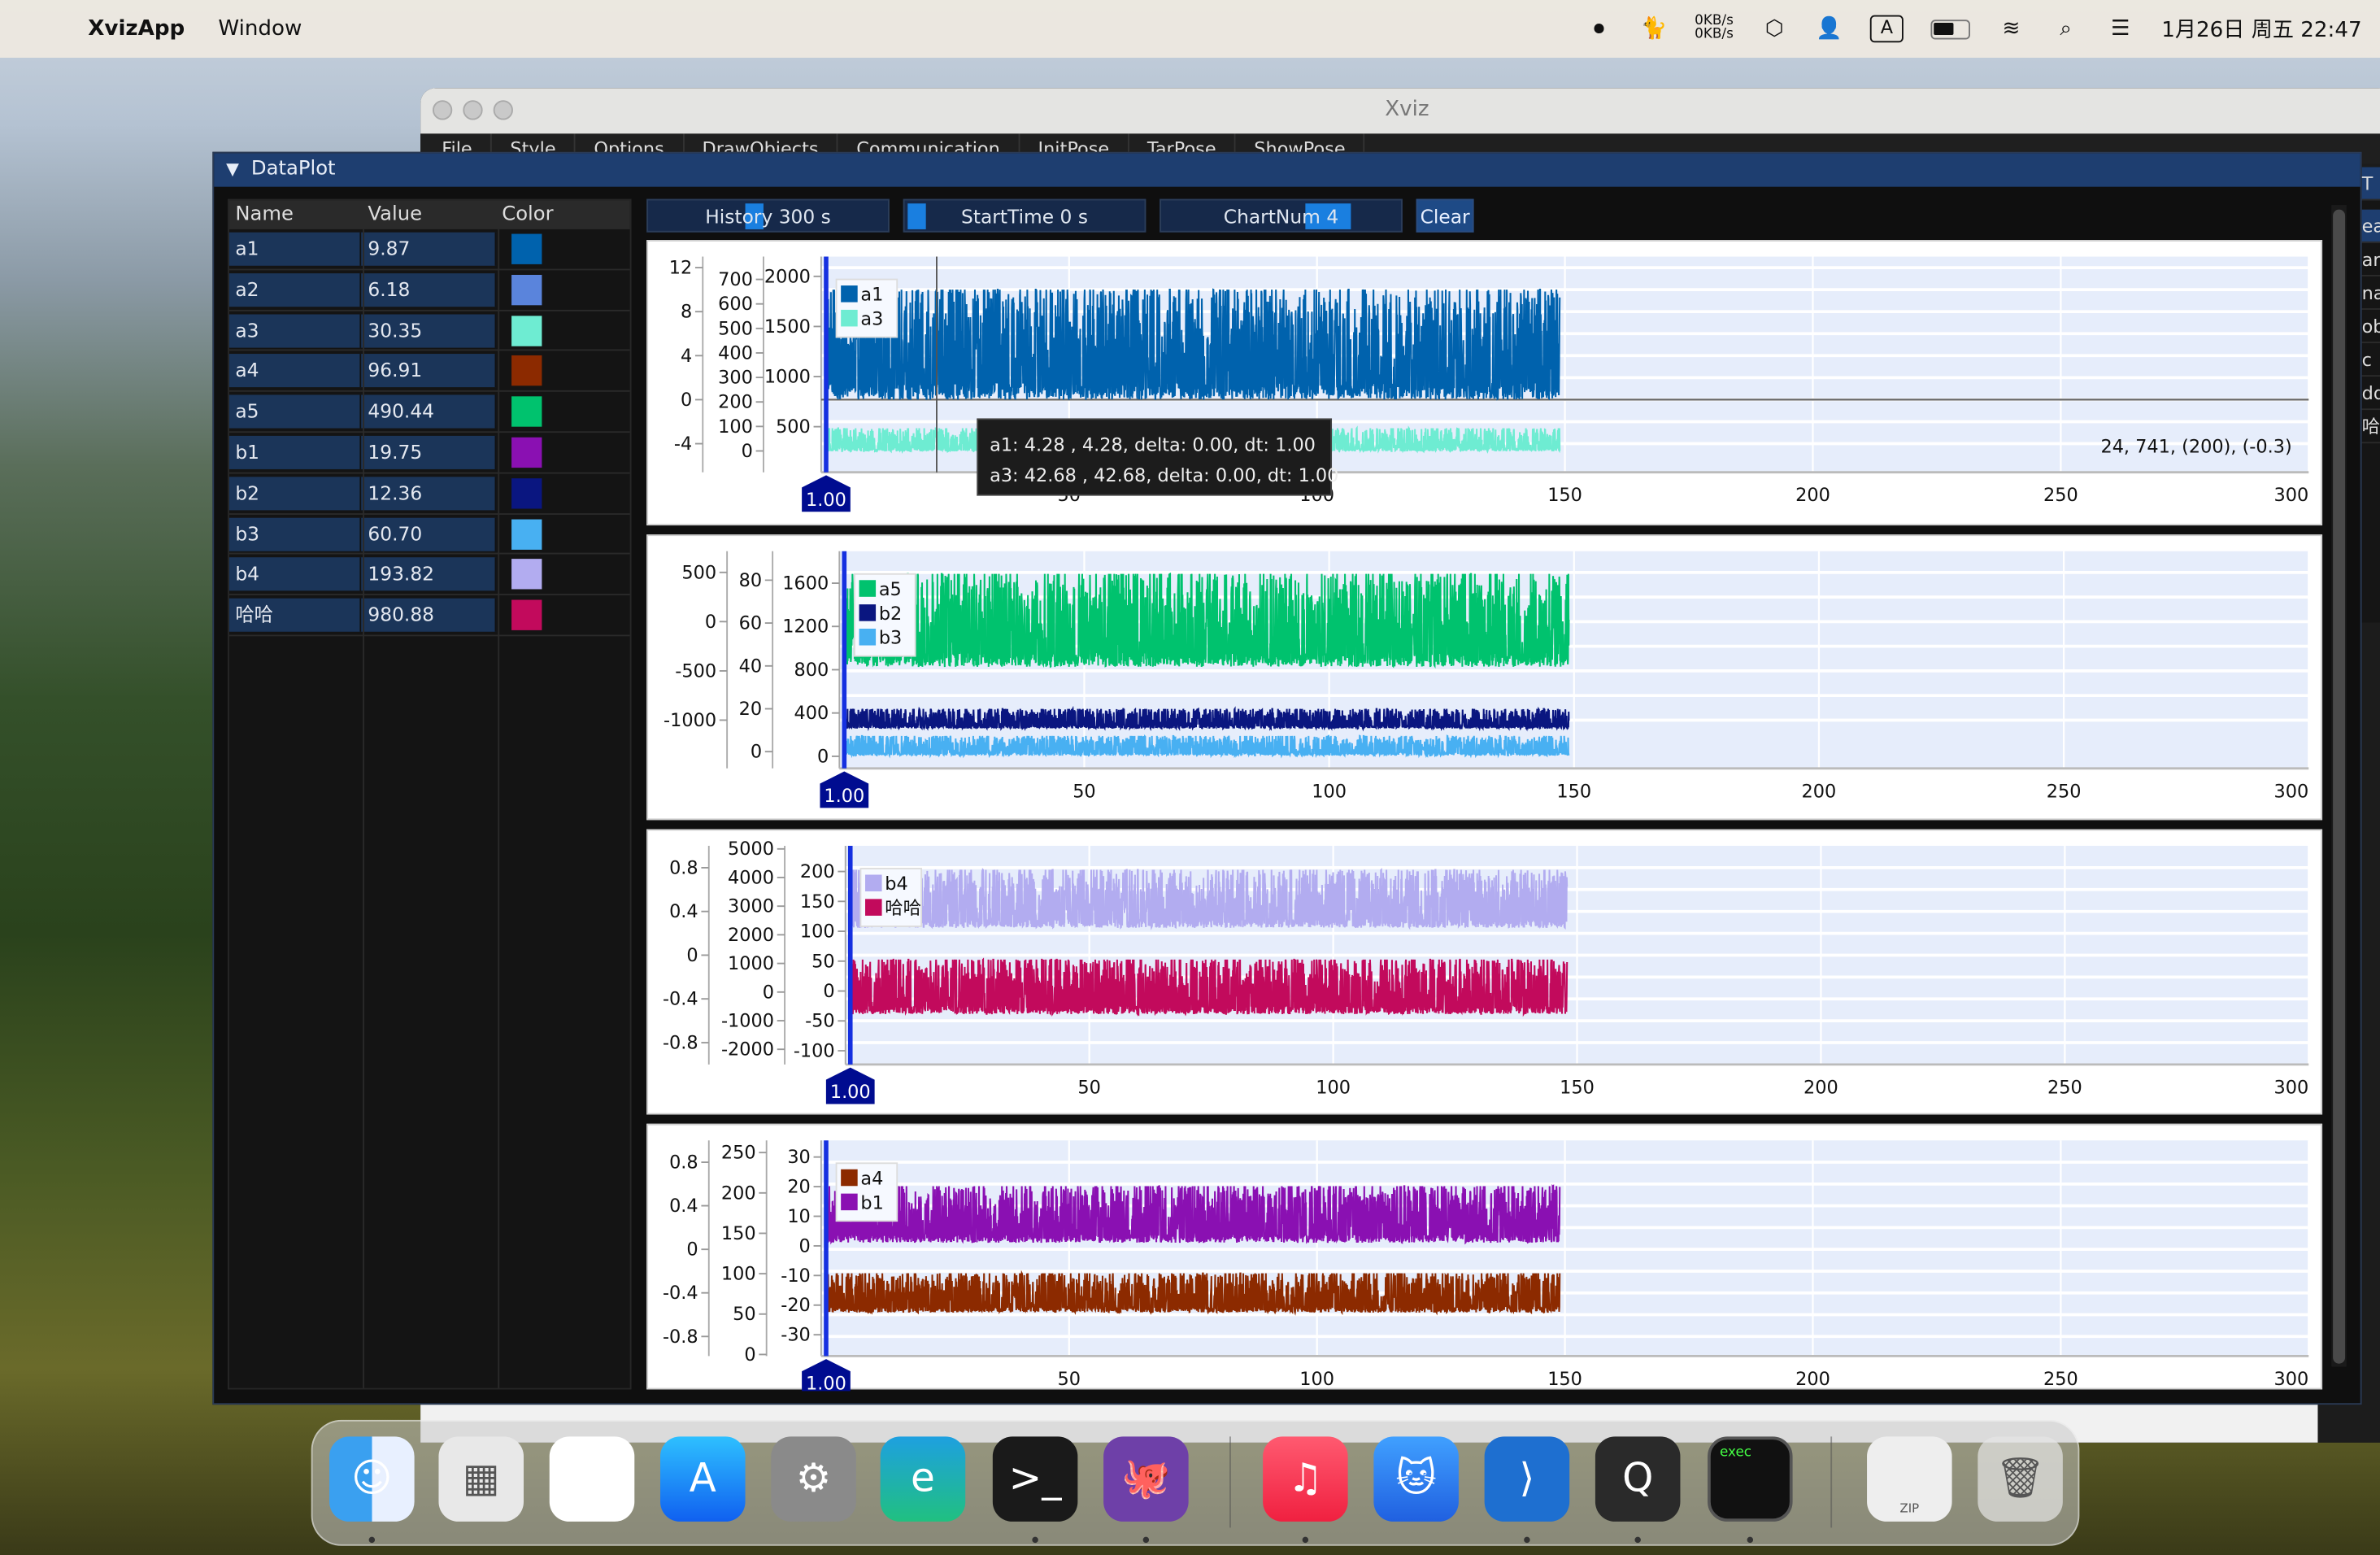  Describe the element at coordinates (738, 1193) in the screenshot. I see `y-tick-label: 200` at that location.